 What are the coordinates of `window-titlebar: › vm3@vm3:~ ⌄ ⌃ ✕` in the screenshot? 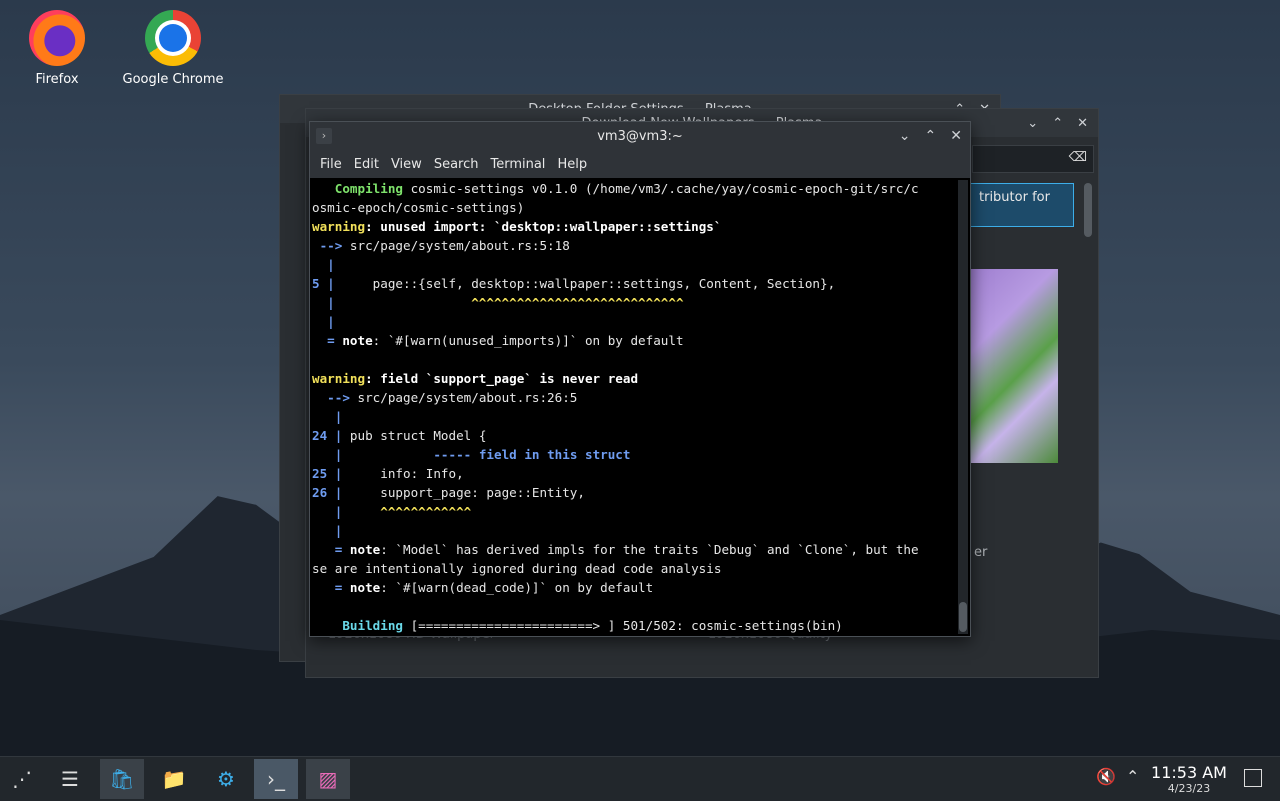 It's located at (640, 136).